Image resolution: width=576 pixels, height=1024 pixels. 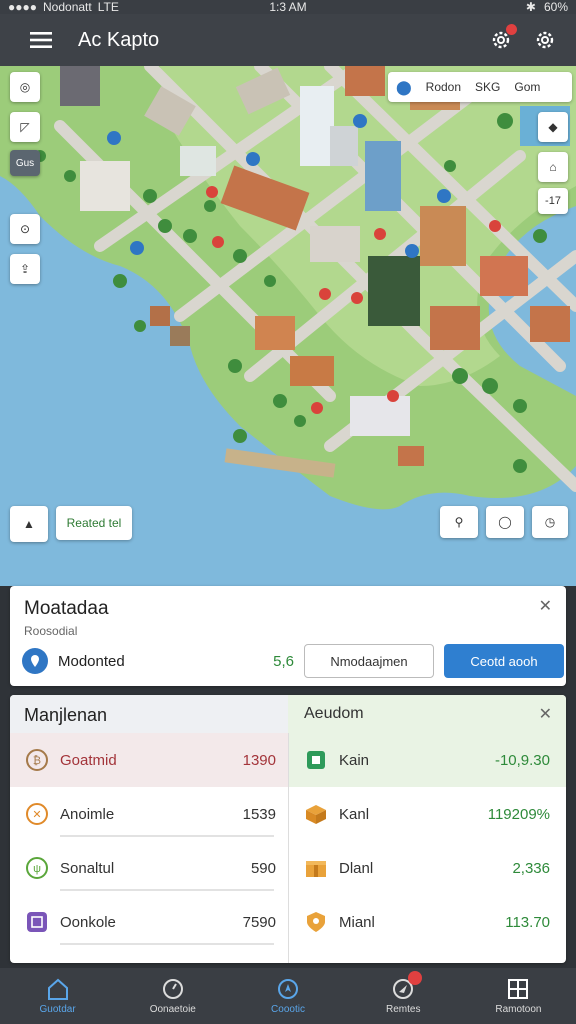 I want to click on record-icon: ◯, so click(x=505, y=522).